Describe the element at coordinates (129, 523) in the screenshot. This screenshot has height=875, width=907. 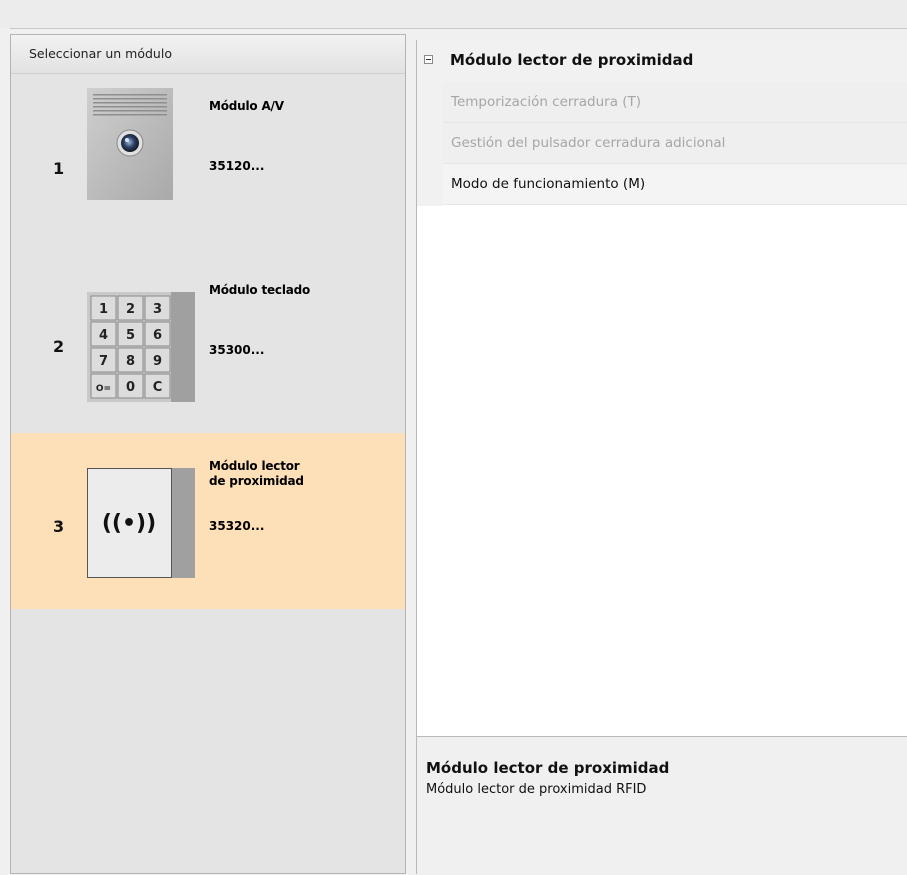
I see `proximity-wave-symbol: ((•))` at that location.